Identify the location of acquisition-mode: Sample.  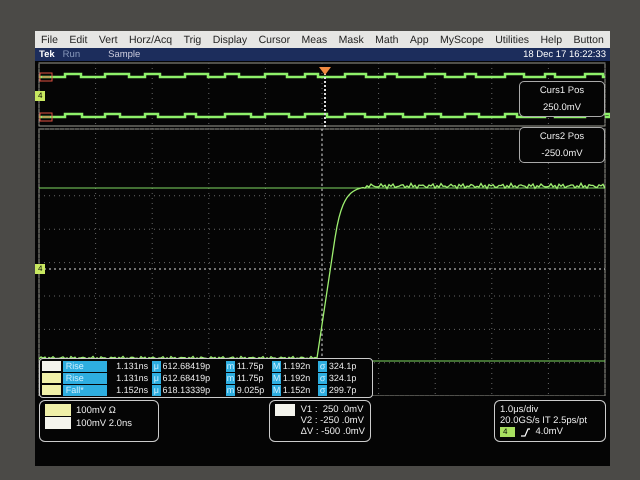
(124, 54).